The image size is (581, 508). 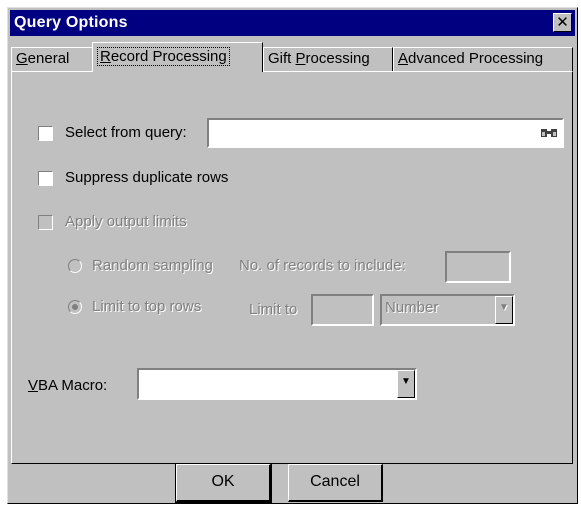 What do you see at coordinates (277, 384) in the screenshot?
I see `vba-macro-select: ▼` at bounding box center [277, 384].